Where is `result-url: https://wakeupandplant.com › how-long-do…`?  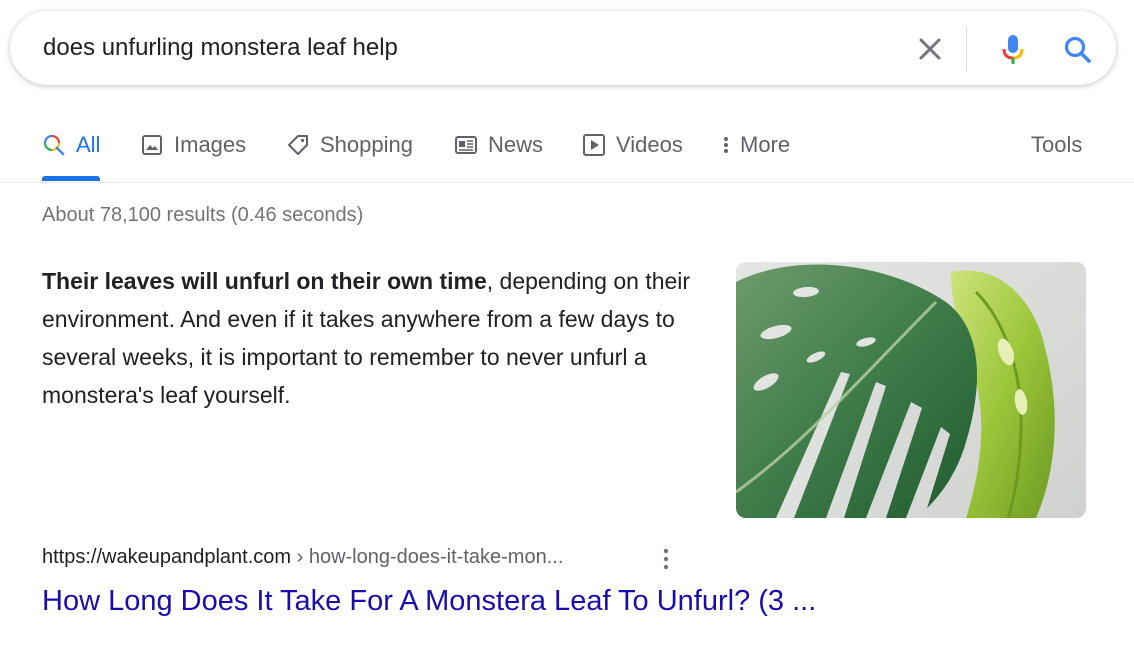
result-url: https://wakeupandplant.com › how-long-do… is located at coordinates (302, 557).